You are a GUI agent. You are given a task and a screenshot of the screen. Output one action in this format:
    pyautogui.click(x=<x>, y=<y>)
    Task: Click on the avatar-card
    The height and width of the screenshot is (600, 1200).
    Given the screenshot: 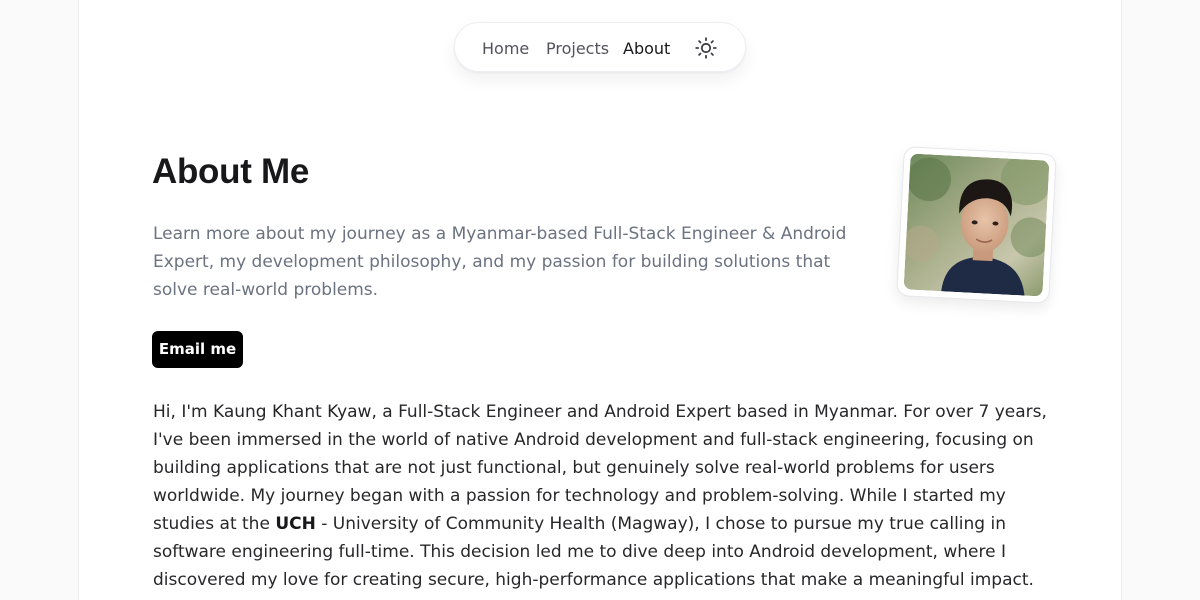 What is the action you would take?
    pyautogui.click(x=976, y=225)
    